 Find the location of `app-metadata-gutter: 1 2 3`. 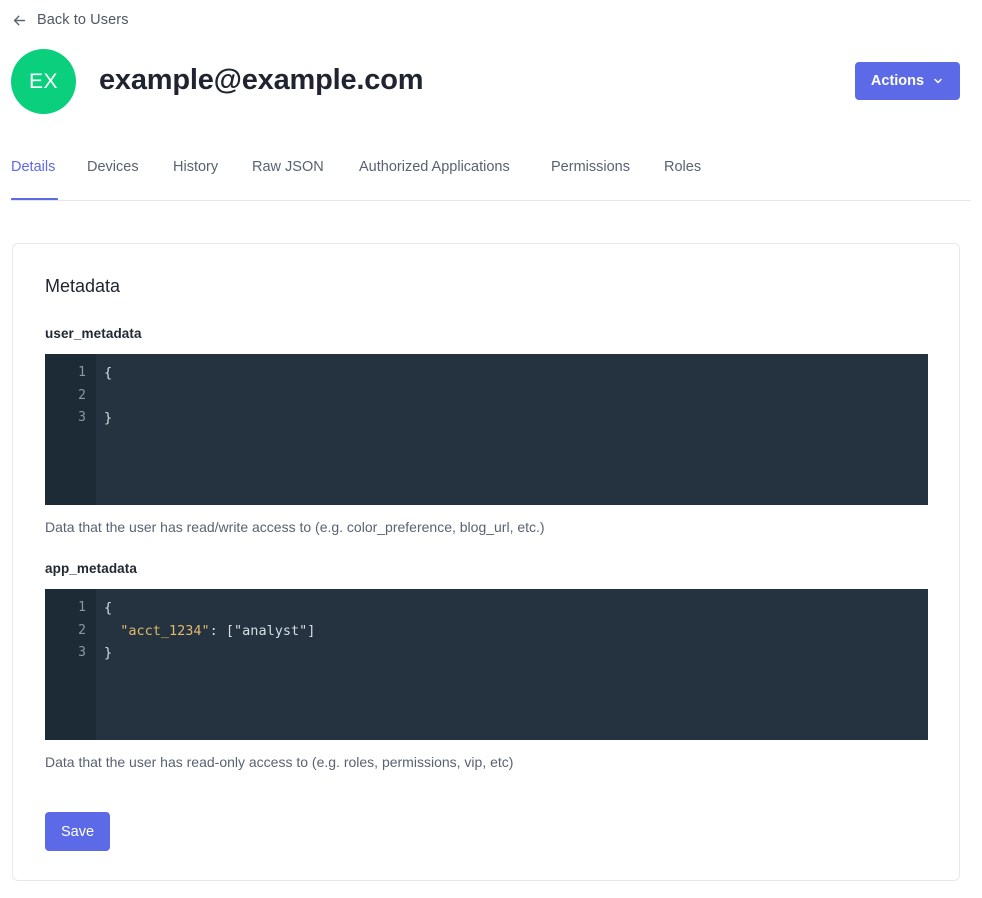

app-metadata-gutter: 1 2 3 is located at coordinates (70, 664).